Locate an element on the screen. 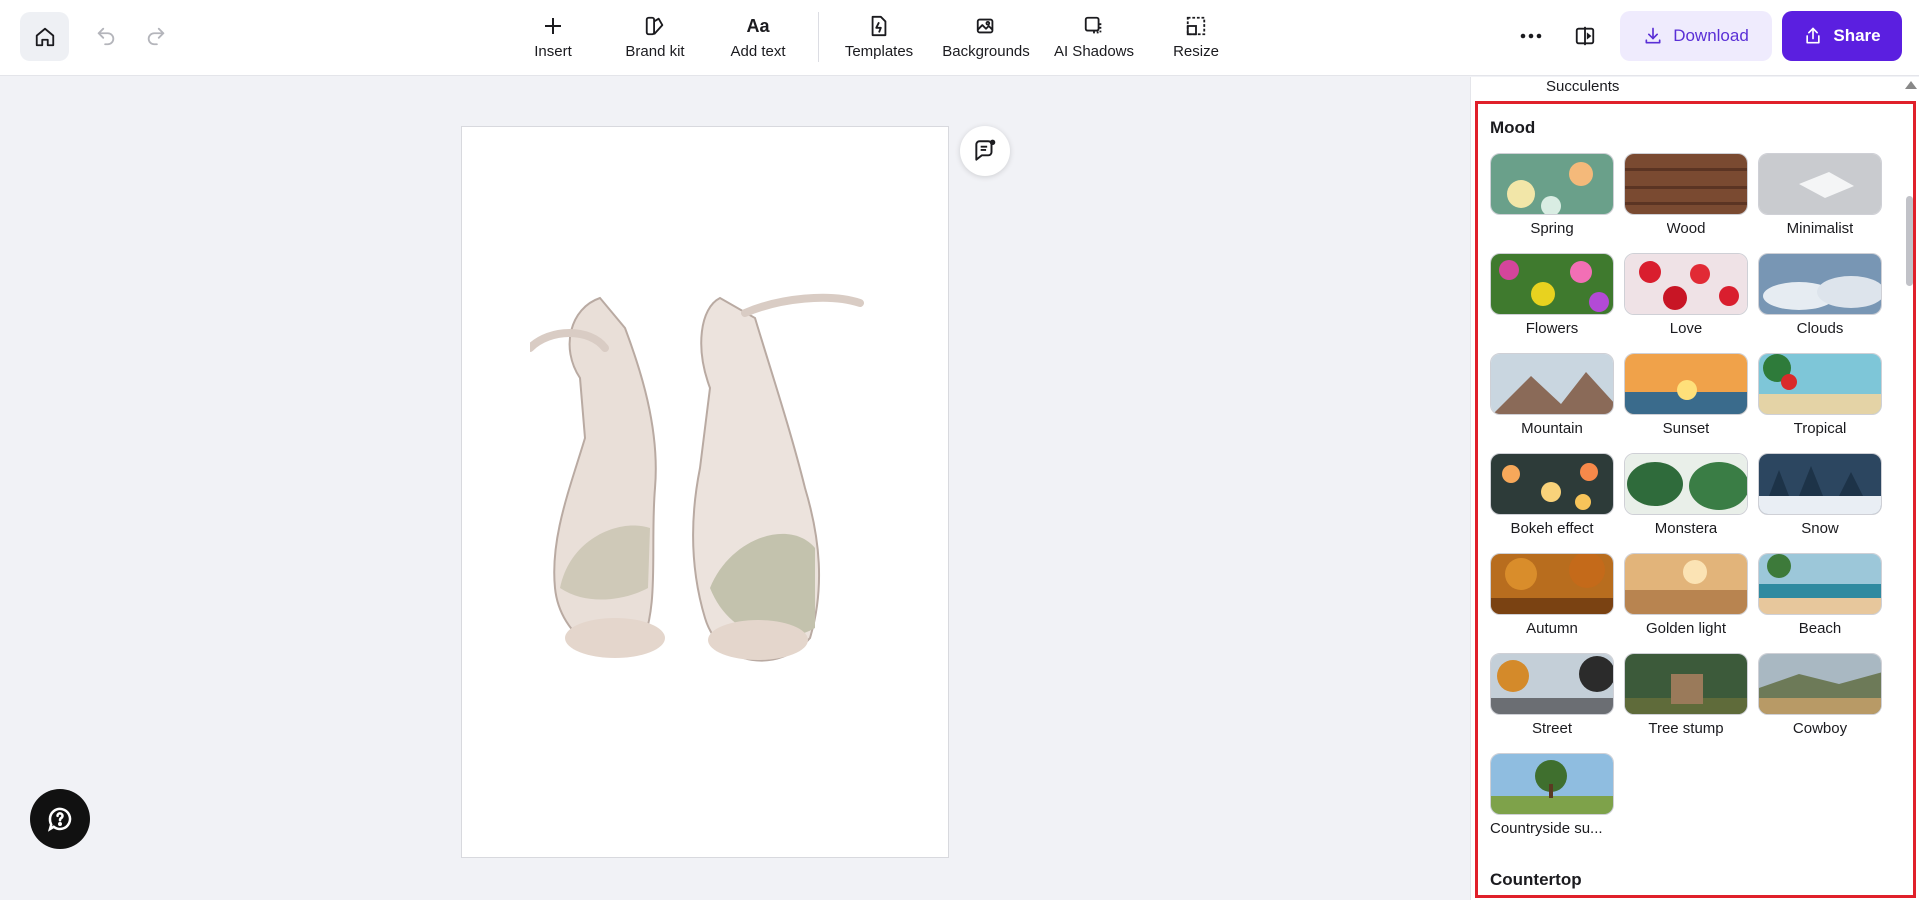 The width and height of the screenshot is (1919, 900). ai-shadows-button: AI Shadows is located at coordinates (1094, 38).